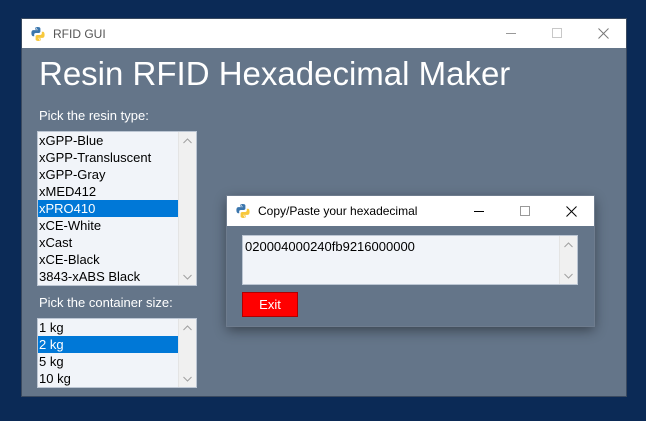  I want to click on dialog-minimize-button, so click(479, 211).